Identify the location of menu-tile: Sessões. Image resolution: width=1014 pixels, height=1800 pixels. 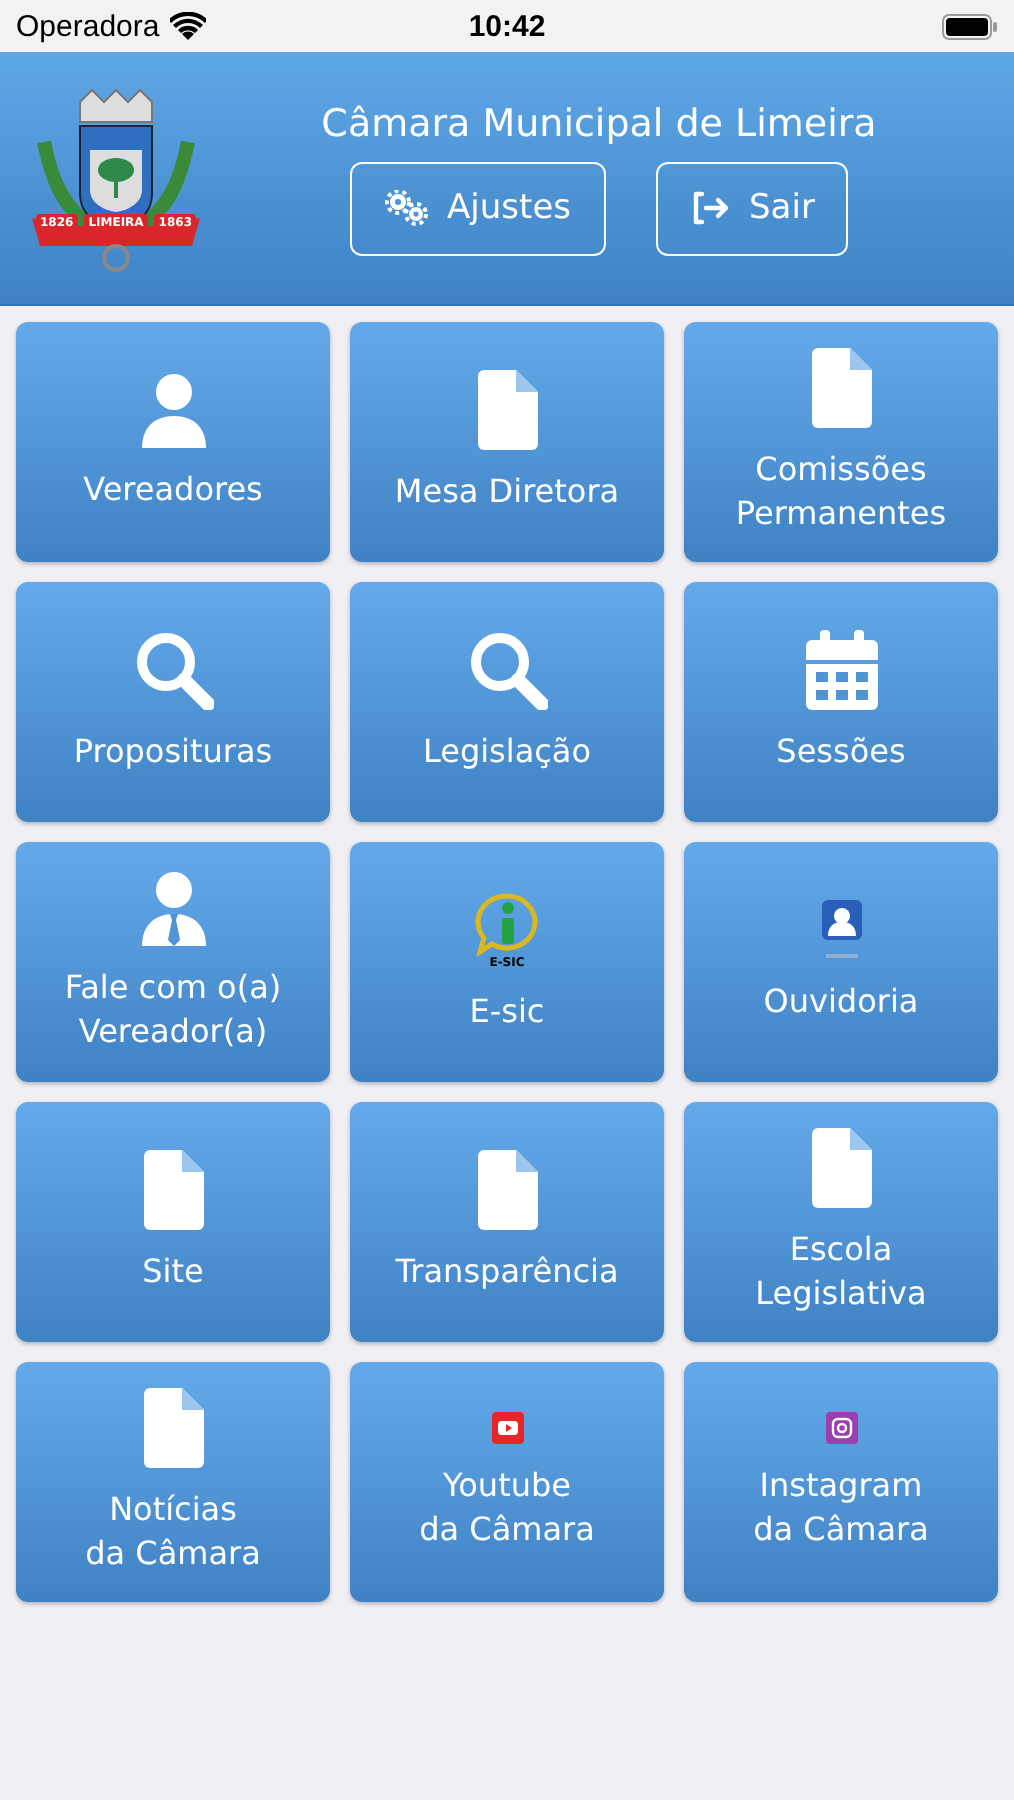
(841, 702).